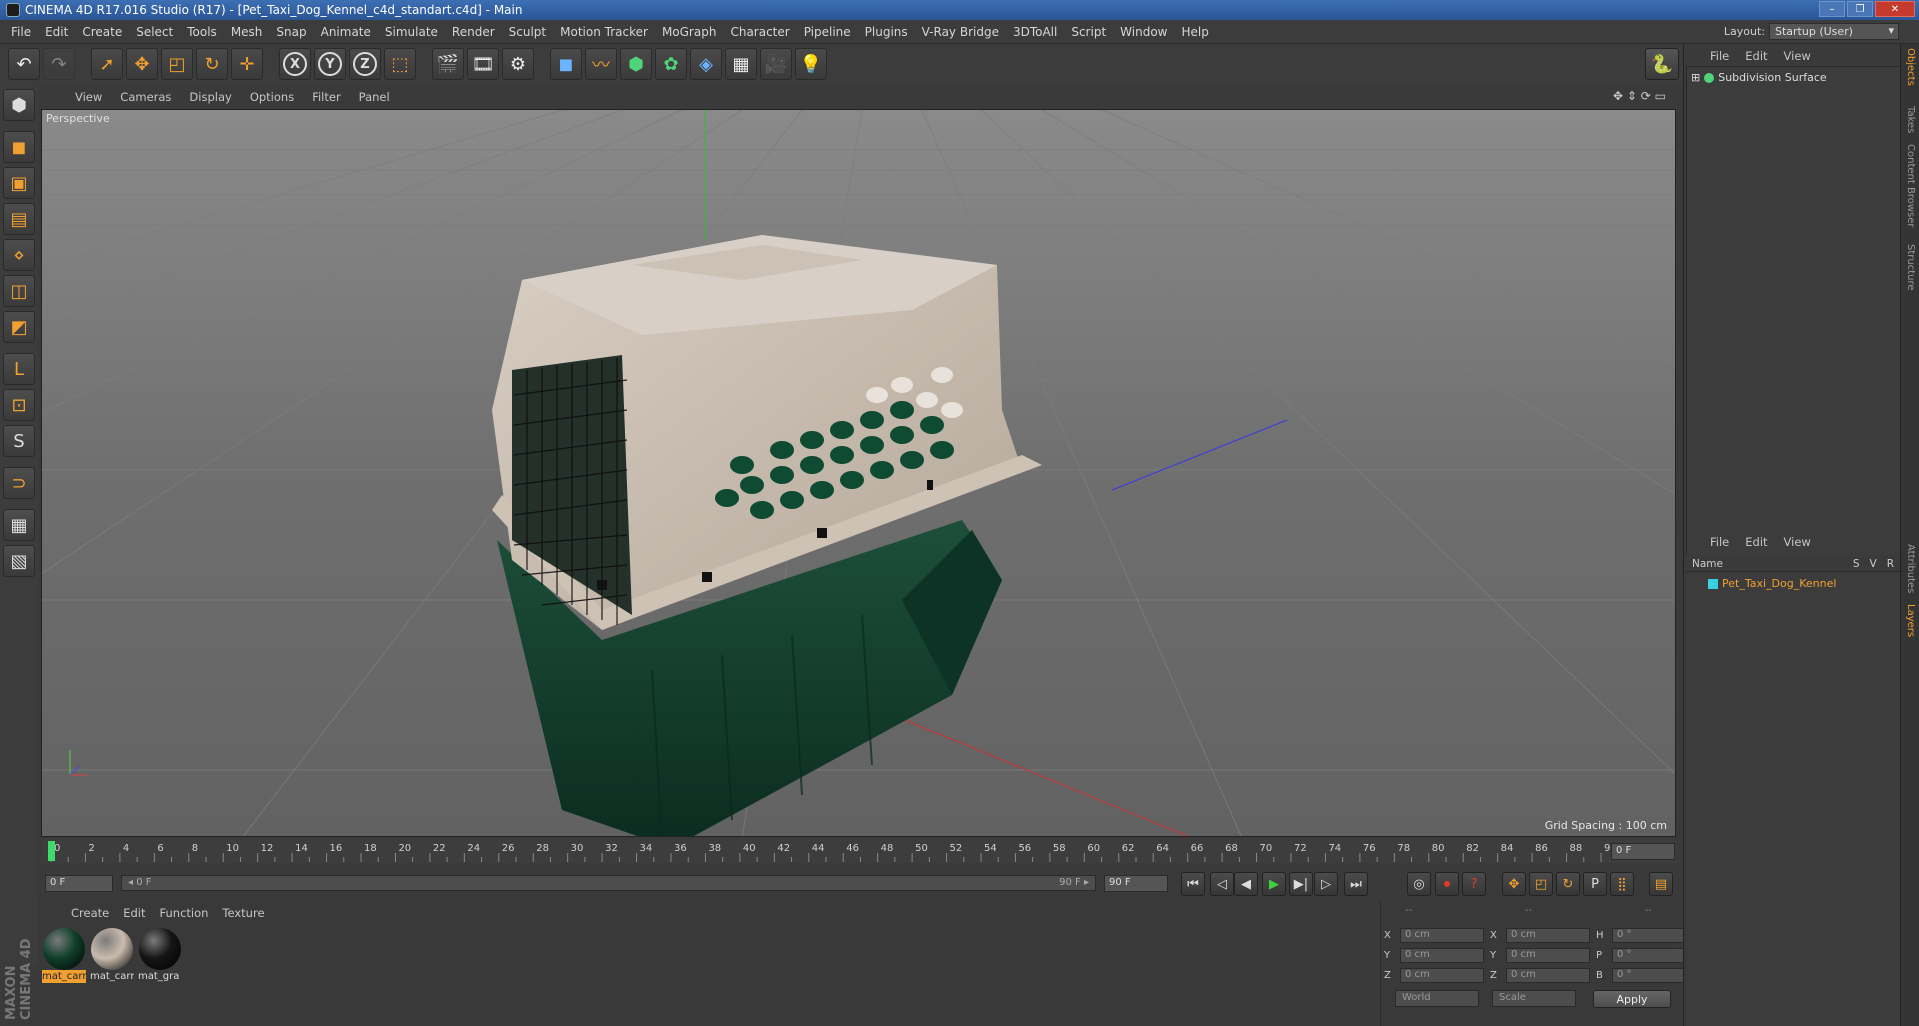 The height and width of the screenshot is (1026, 1919). What do you see at coordinates (1910, 568) in the screenshot?
I see `tab-attributes: Attributes` at bounding box center [1910, 568].